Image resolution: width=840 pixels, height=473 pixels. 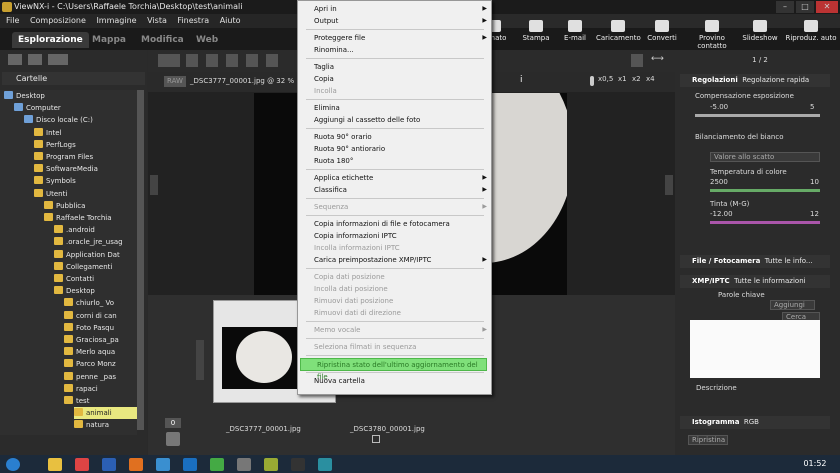 What do you see at coordinates (95, 267) in the screenshot?
I see `tree-item: Collegamenti` at bounding box center [95, 267].